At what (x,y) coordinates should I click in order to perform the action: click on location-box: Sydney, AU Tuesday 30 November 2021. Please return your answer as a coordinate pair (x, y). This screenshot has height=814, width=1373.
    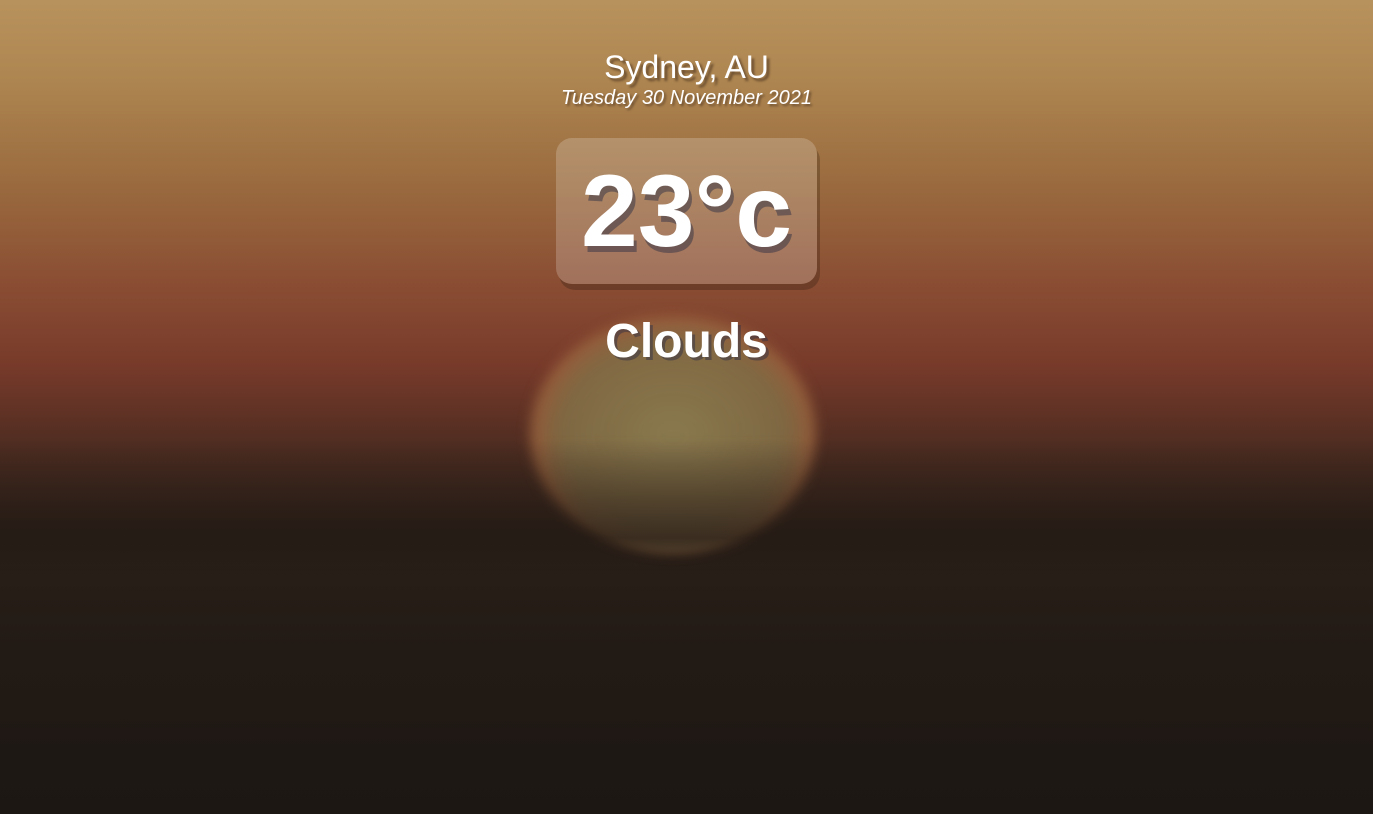
    Looking at the image, I should click on (686, 79).